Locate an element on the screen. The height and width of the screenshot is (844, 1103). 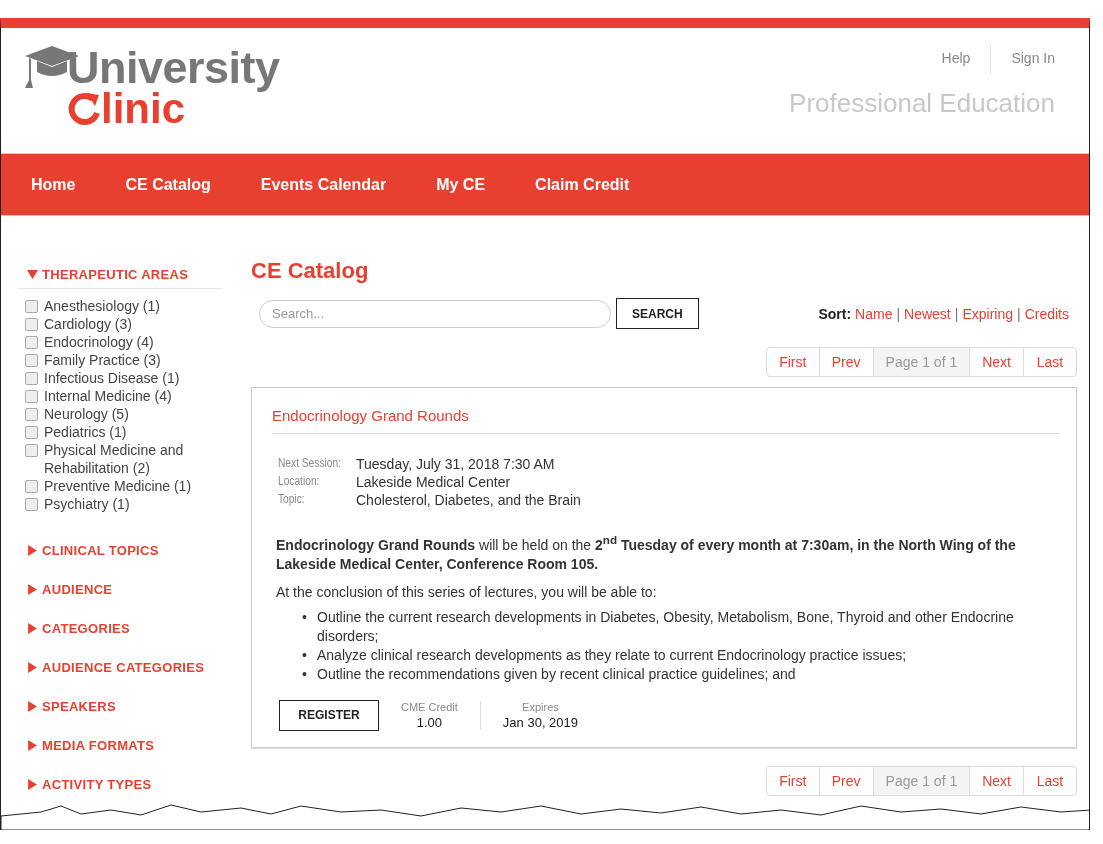
filter-heading: AUDIENCE CATEGORIES is located at coordinates (120, 667).